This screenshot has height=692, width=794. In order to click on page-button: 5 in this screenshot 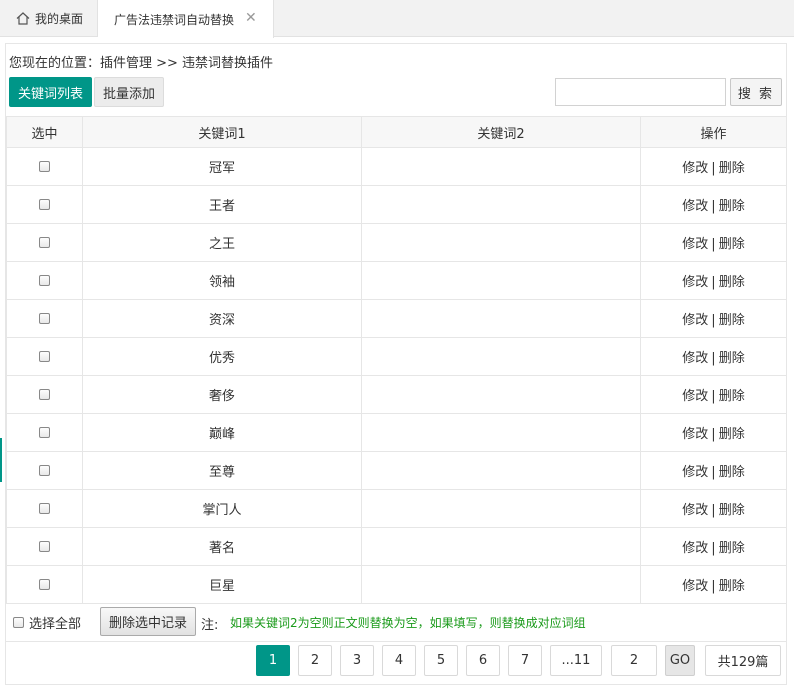, I will do `click(441, 660)`.